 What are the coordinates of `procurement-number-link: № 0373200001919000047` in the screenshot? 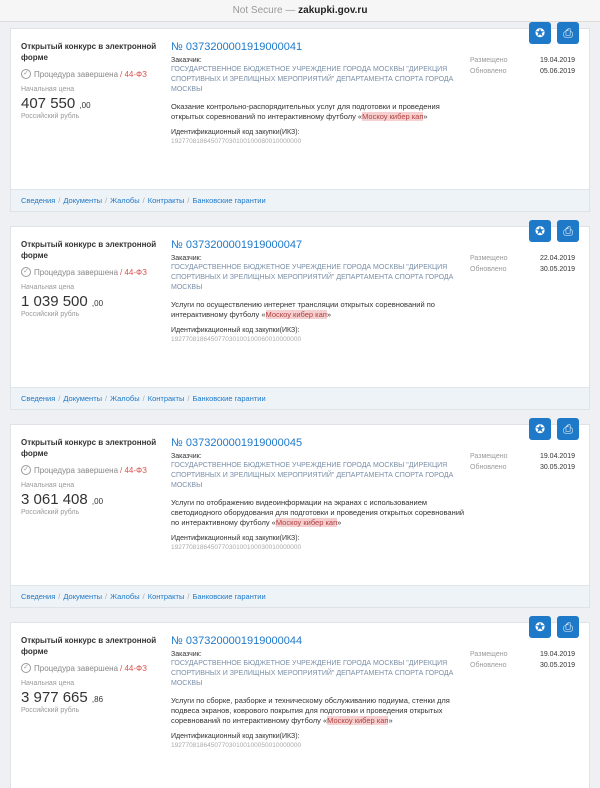 It's located at (321, 245).